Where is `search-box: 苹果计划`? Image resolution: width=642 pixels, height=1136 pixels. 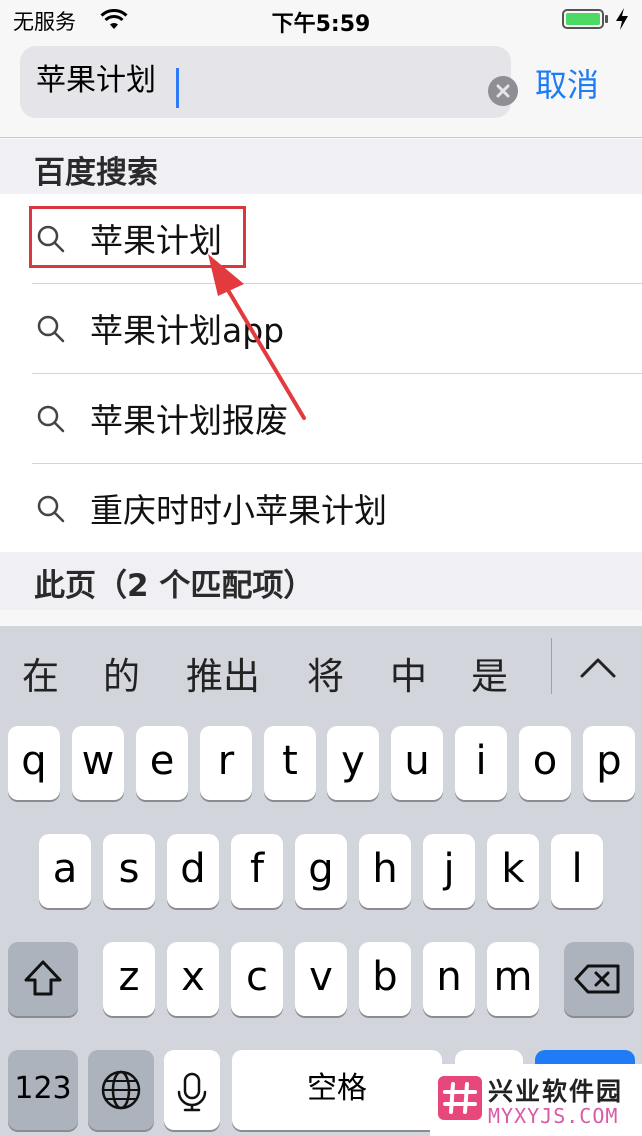 search-box: 苹果计划 is located at coordinates (269, 82).